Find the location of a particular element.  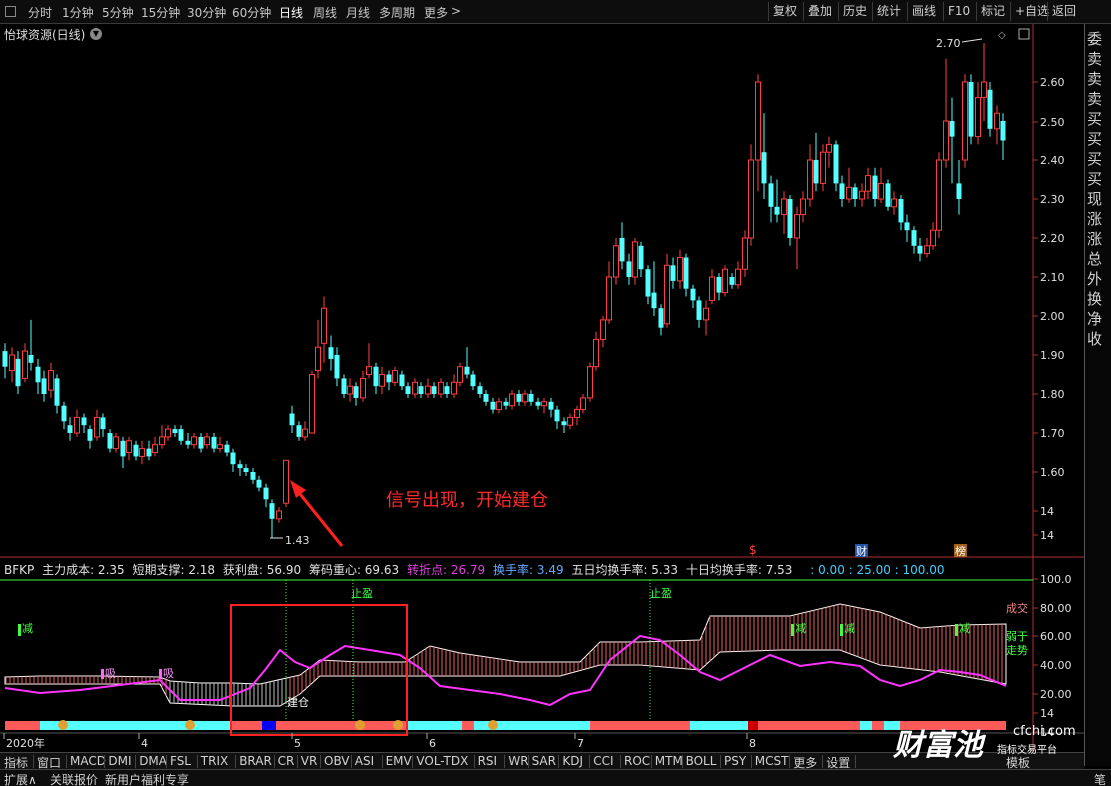

chevron-down-icon: ▼ is located at coordinates (96, 34).